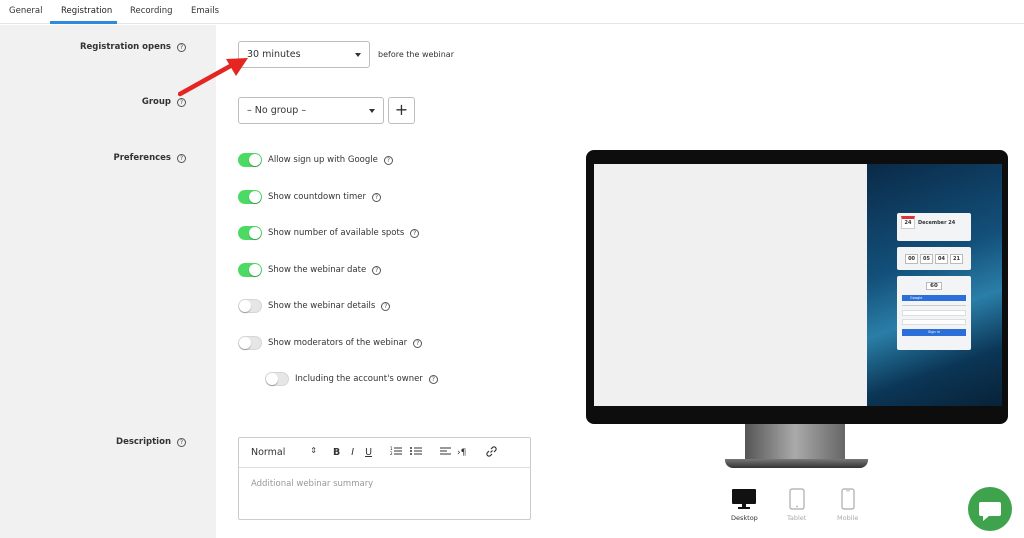 The width and height of the screenshot is (1024, 538). Describe the element at coordinates (401, 110) in the screenshot. I see `add-group-button: +` at that location.